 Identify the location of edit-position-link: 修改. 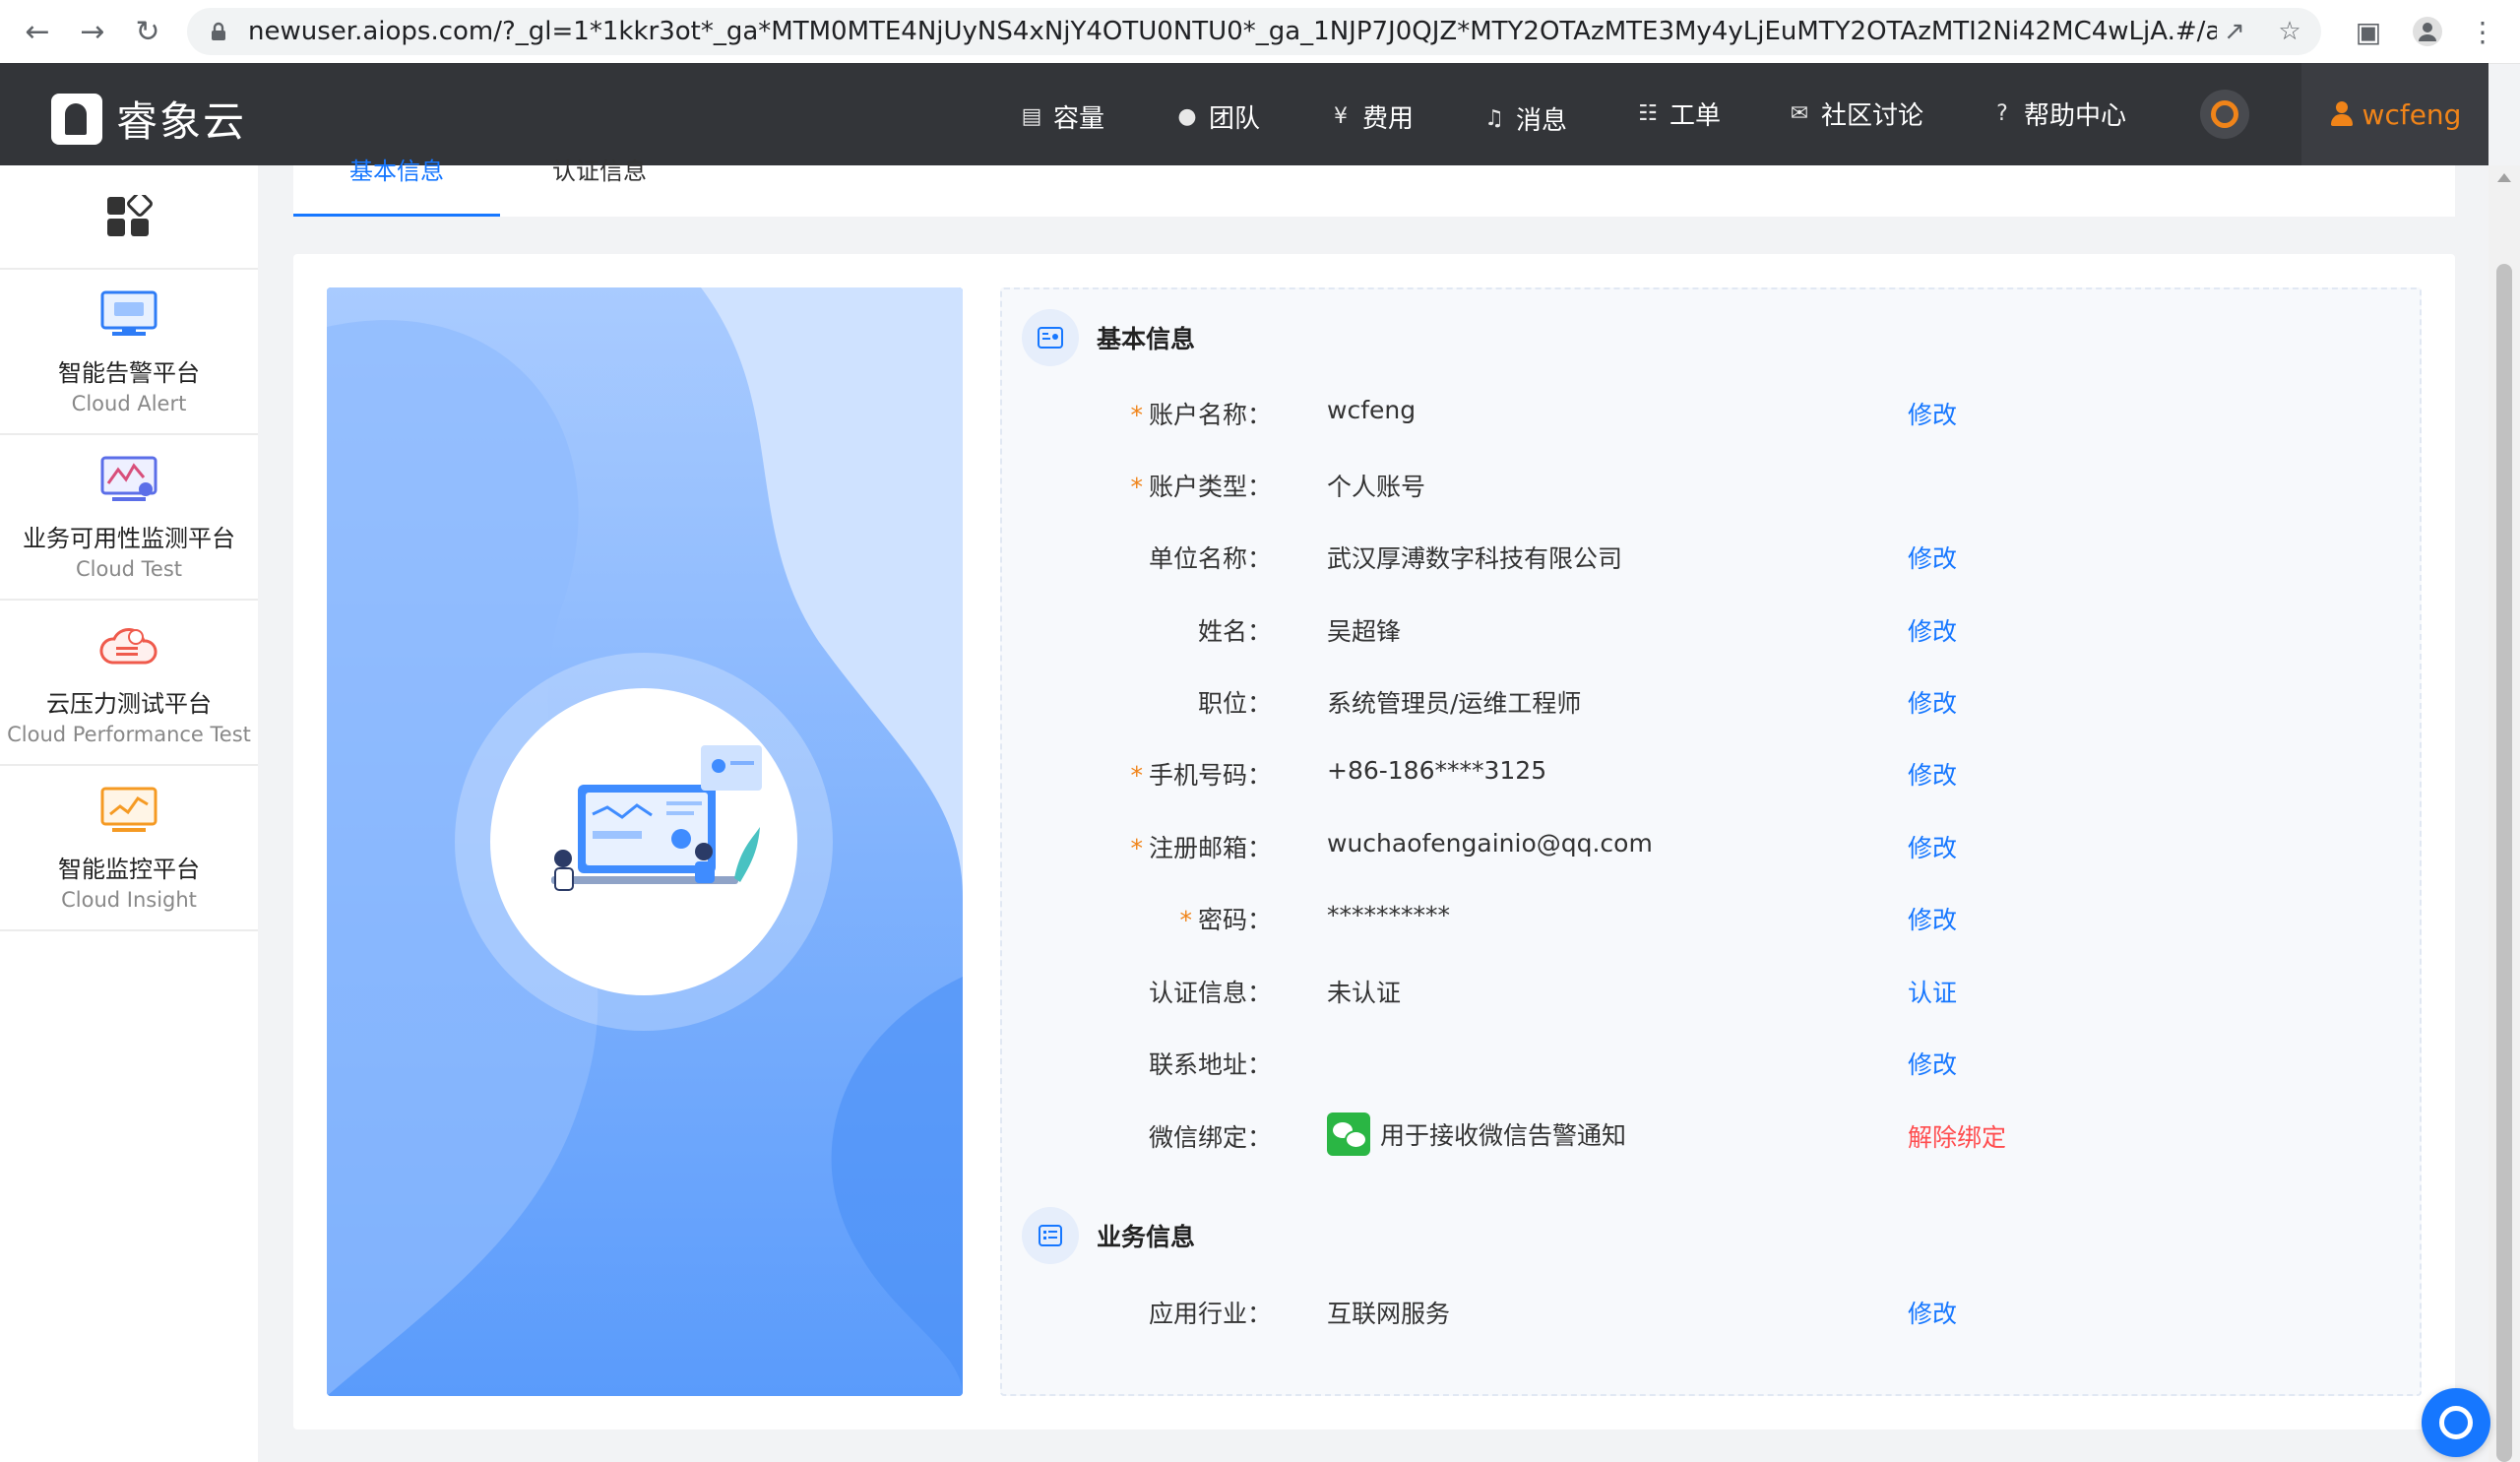
(1932, 702).